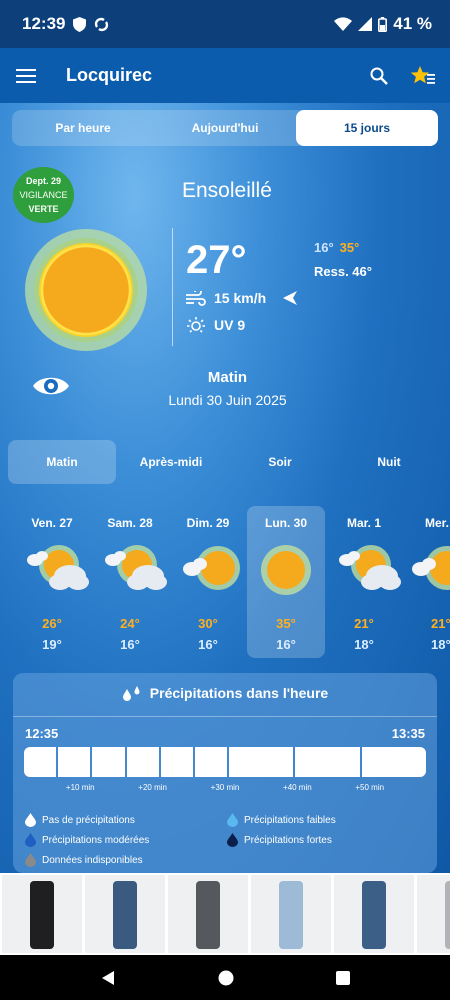 This screenshot has width=450, height=1000. I want to click on status-bar: 12:39 41 %, so click(225, 24).